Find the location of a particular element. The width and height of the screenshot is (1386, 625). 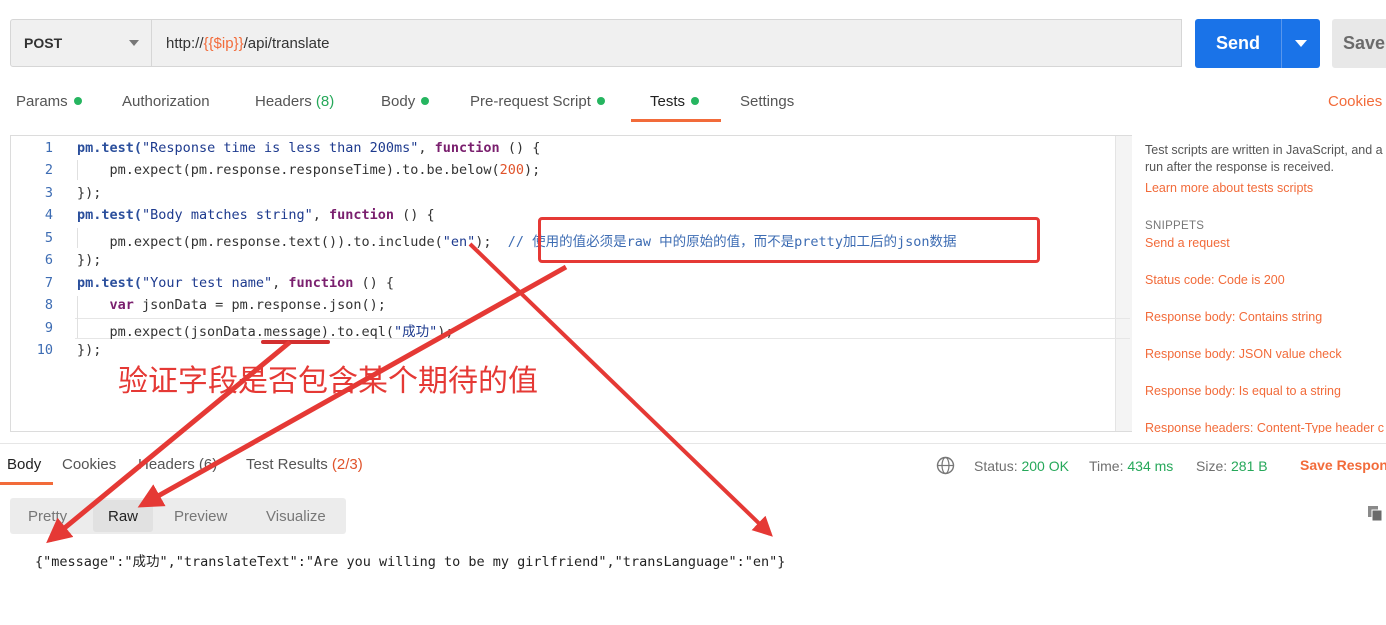

arrow-to-raw is located at coordinates (352, 386).